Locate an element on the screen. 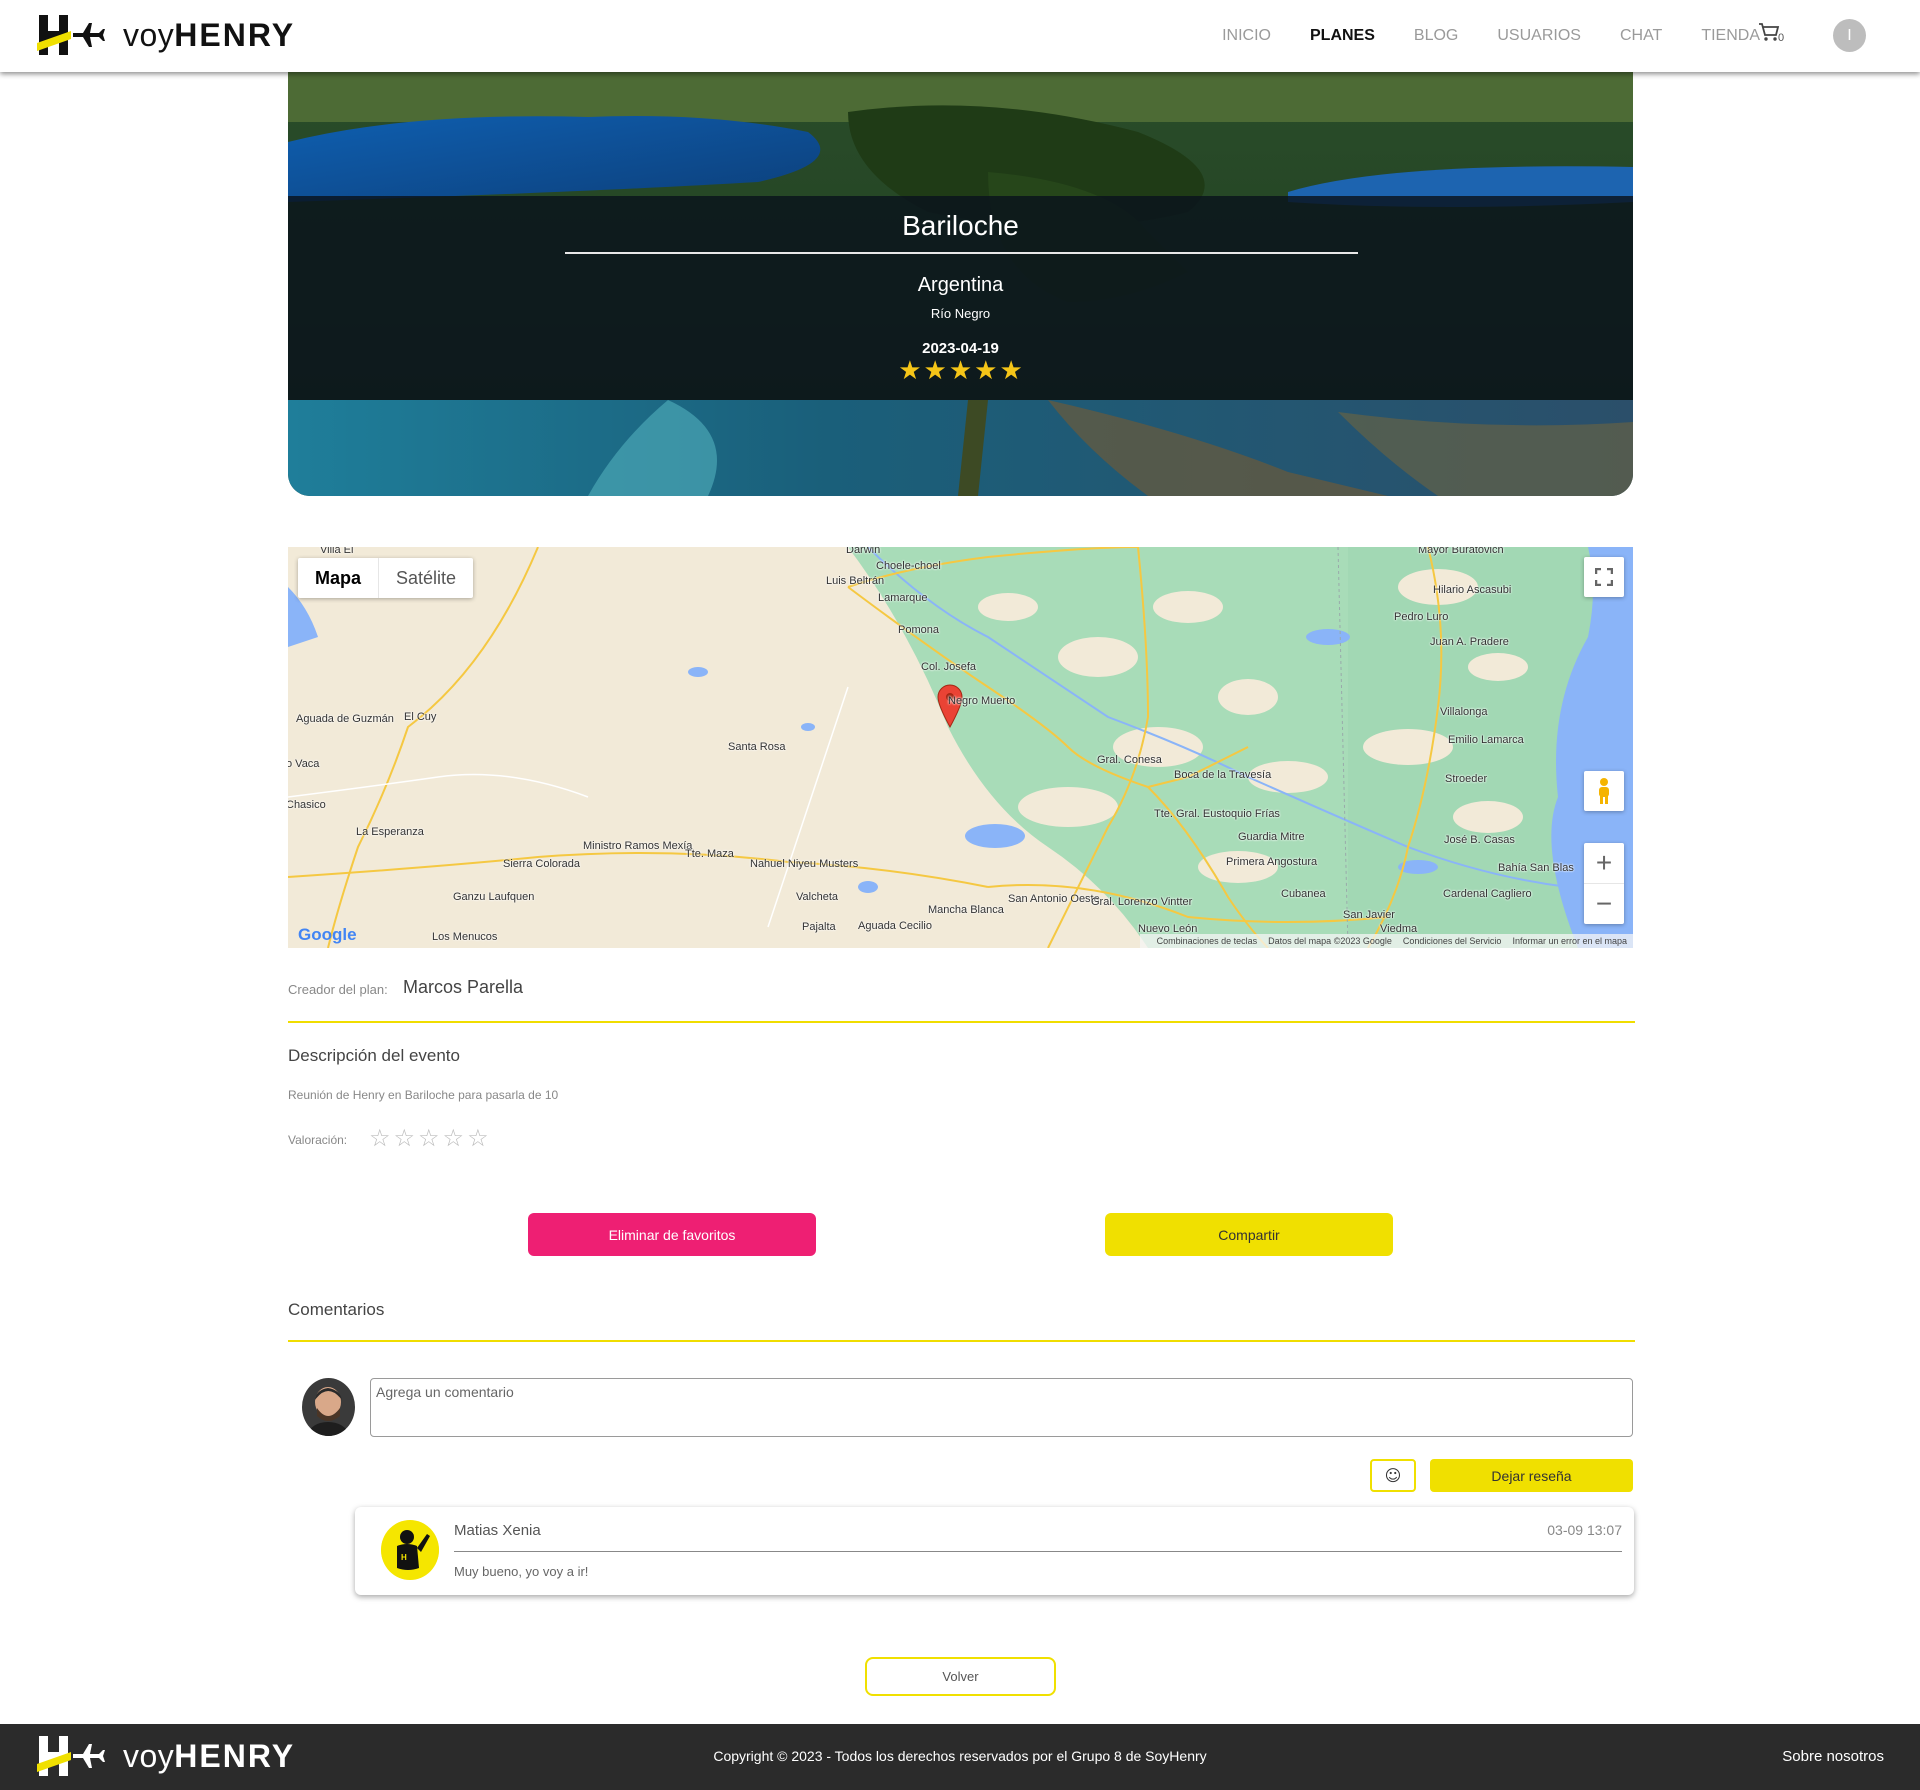  description-title: Descripción del evento is located at coordinates (374, 1055).